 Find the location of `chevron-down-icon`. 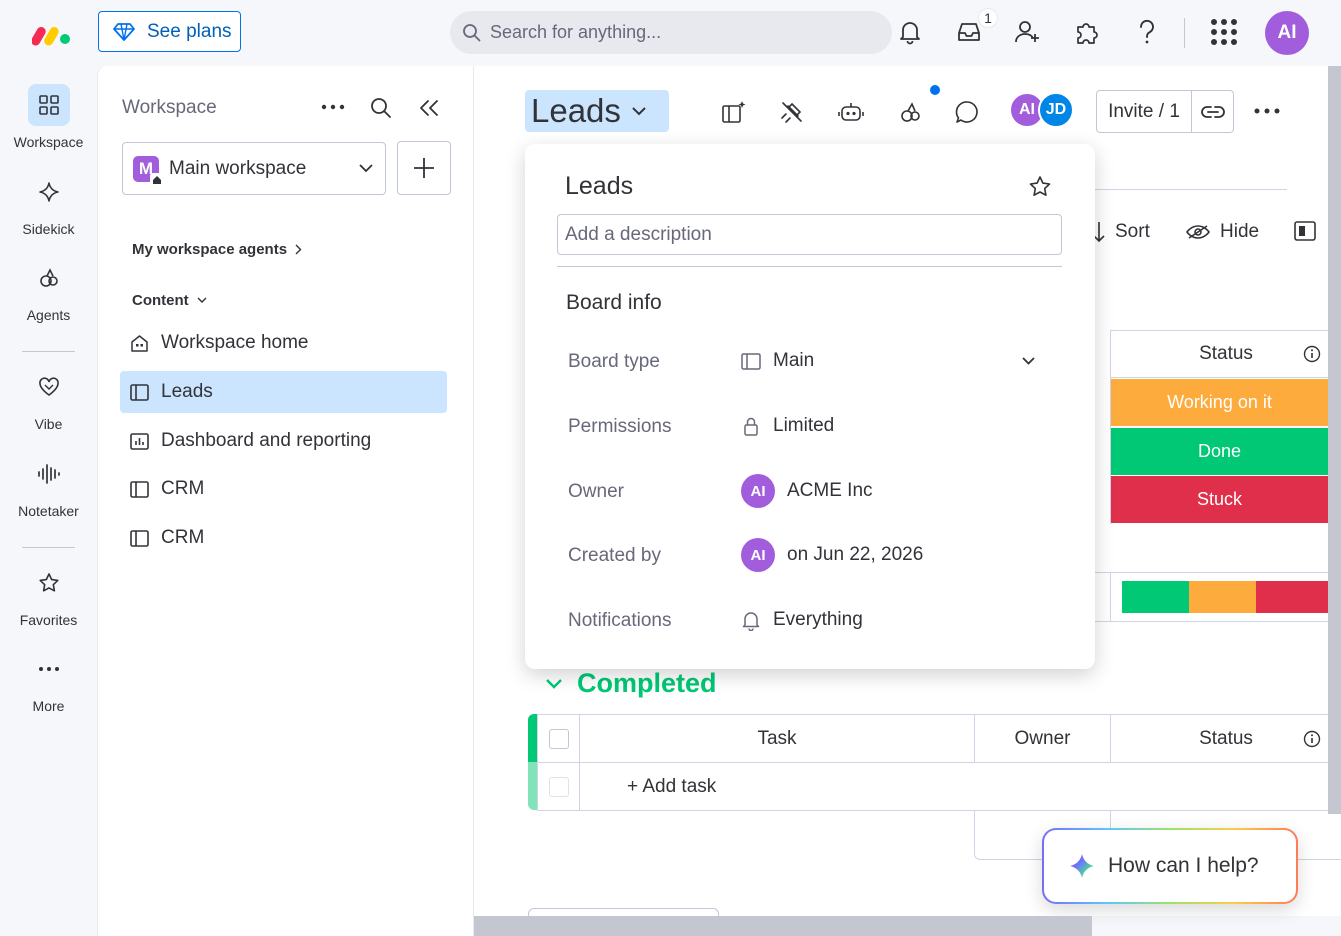

chevron-down-icon is located at coordinates (366, 168).